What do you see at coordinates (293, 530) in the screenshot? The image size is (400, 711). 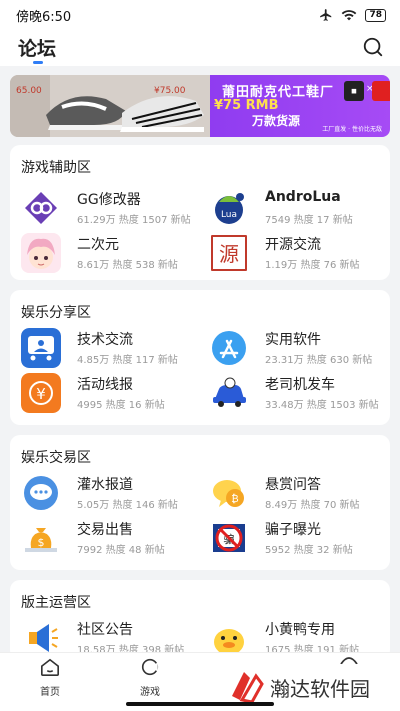 I see `forum-name: 骗子曝光` at bounding box center [293, 530].